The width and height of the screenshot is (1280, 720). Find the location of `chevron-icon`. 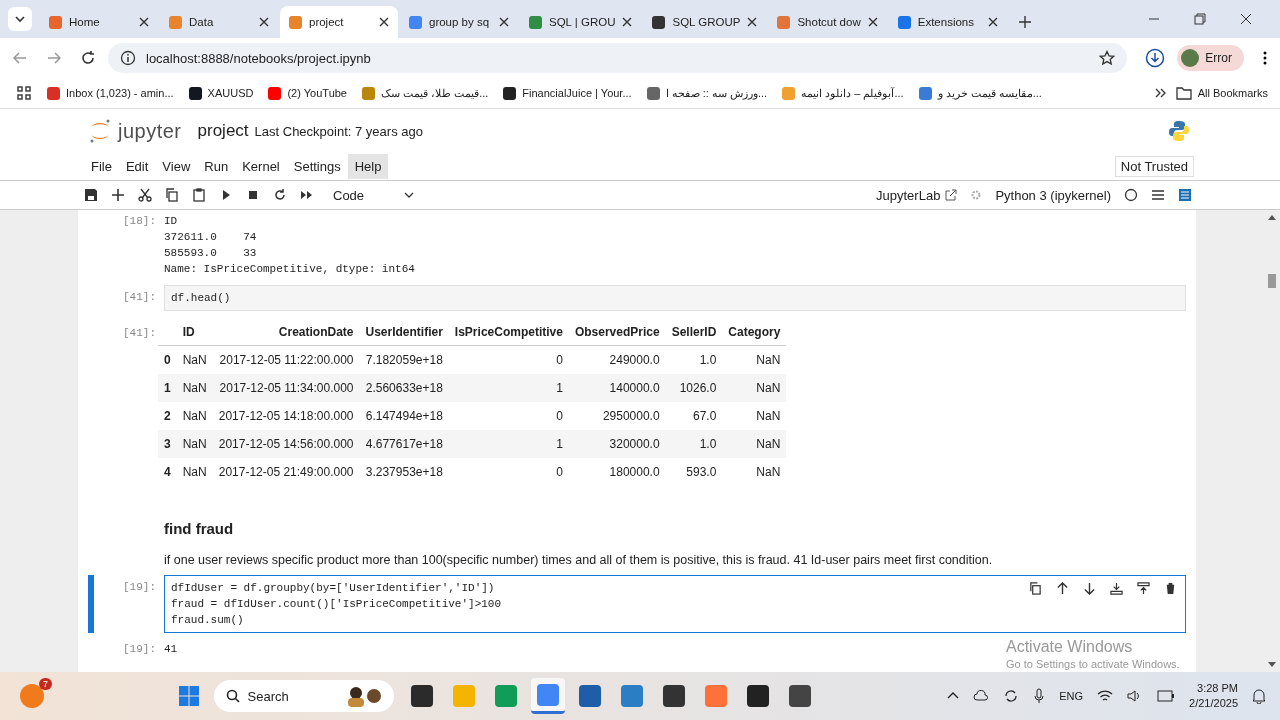

chevron-icon is located at coordinates (1160, 93).